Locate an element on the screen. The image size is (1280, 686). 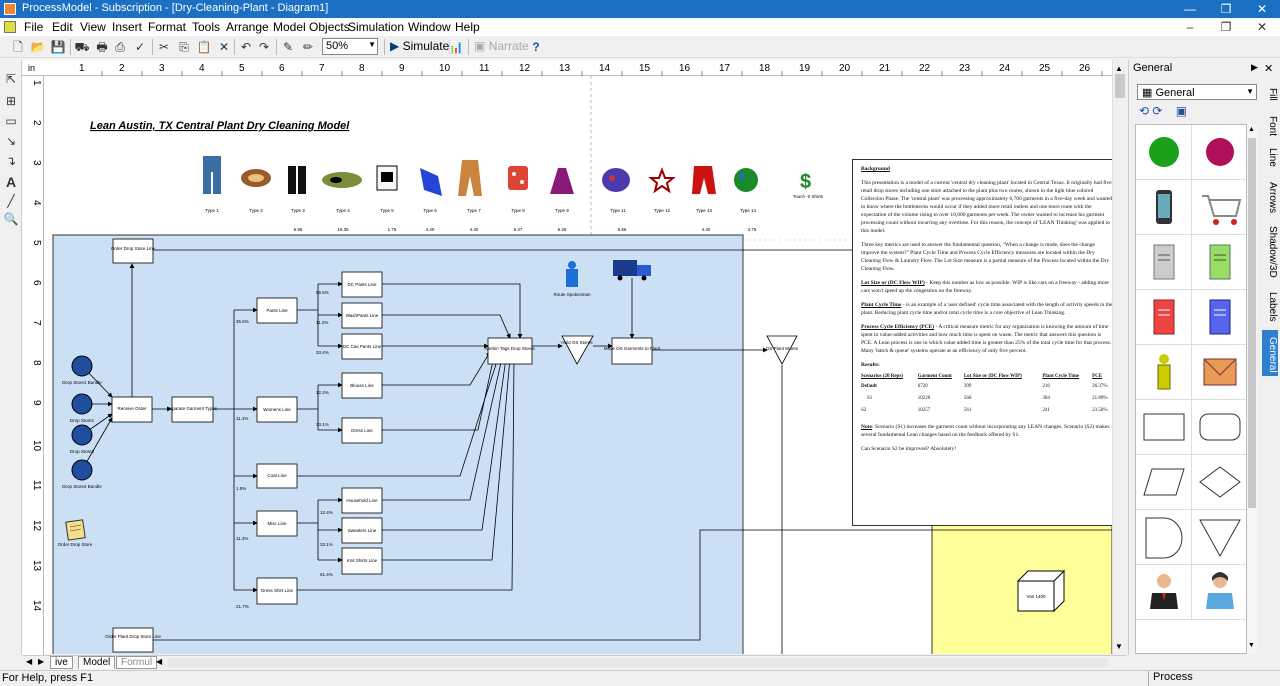
diamond-shape is located at coordinates (1219, 482).